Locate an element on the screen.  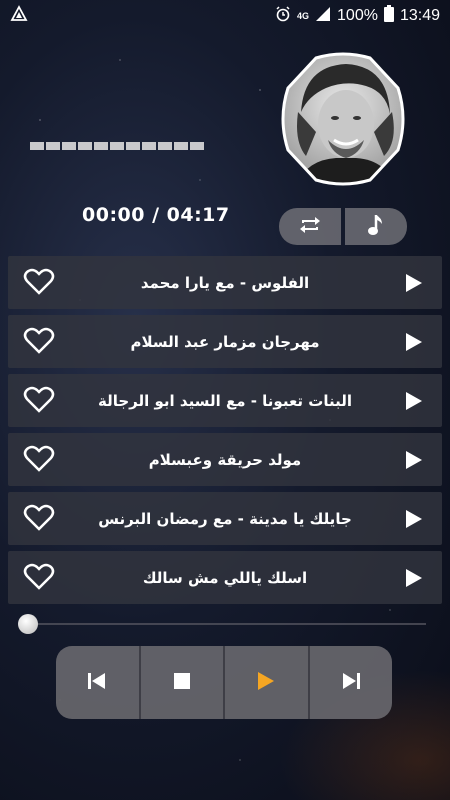
track-title: اسلك ياللي مش سالك is located at coordinates (225, 577).